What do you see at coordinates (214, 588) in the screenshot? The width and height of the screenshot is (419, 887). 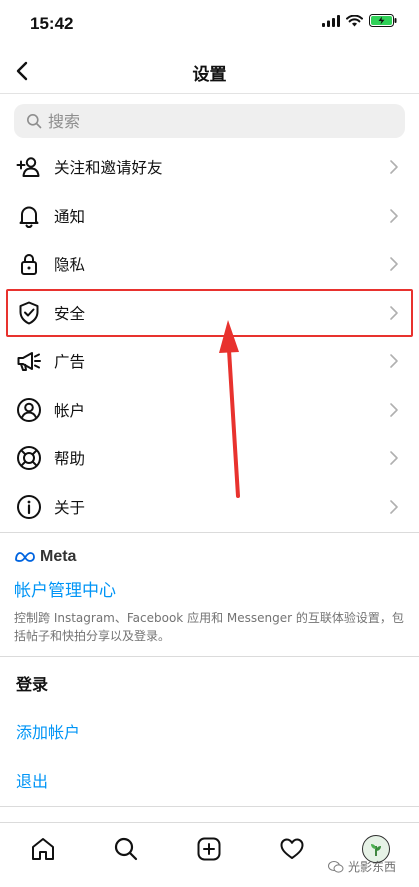 I see `accounts-center-link: 帐户管理中心` at bounding box center [214, 588].